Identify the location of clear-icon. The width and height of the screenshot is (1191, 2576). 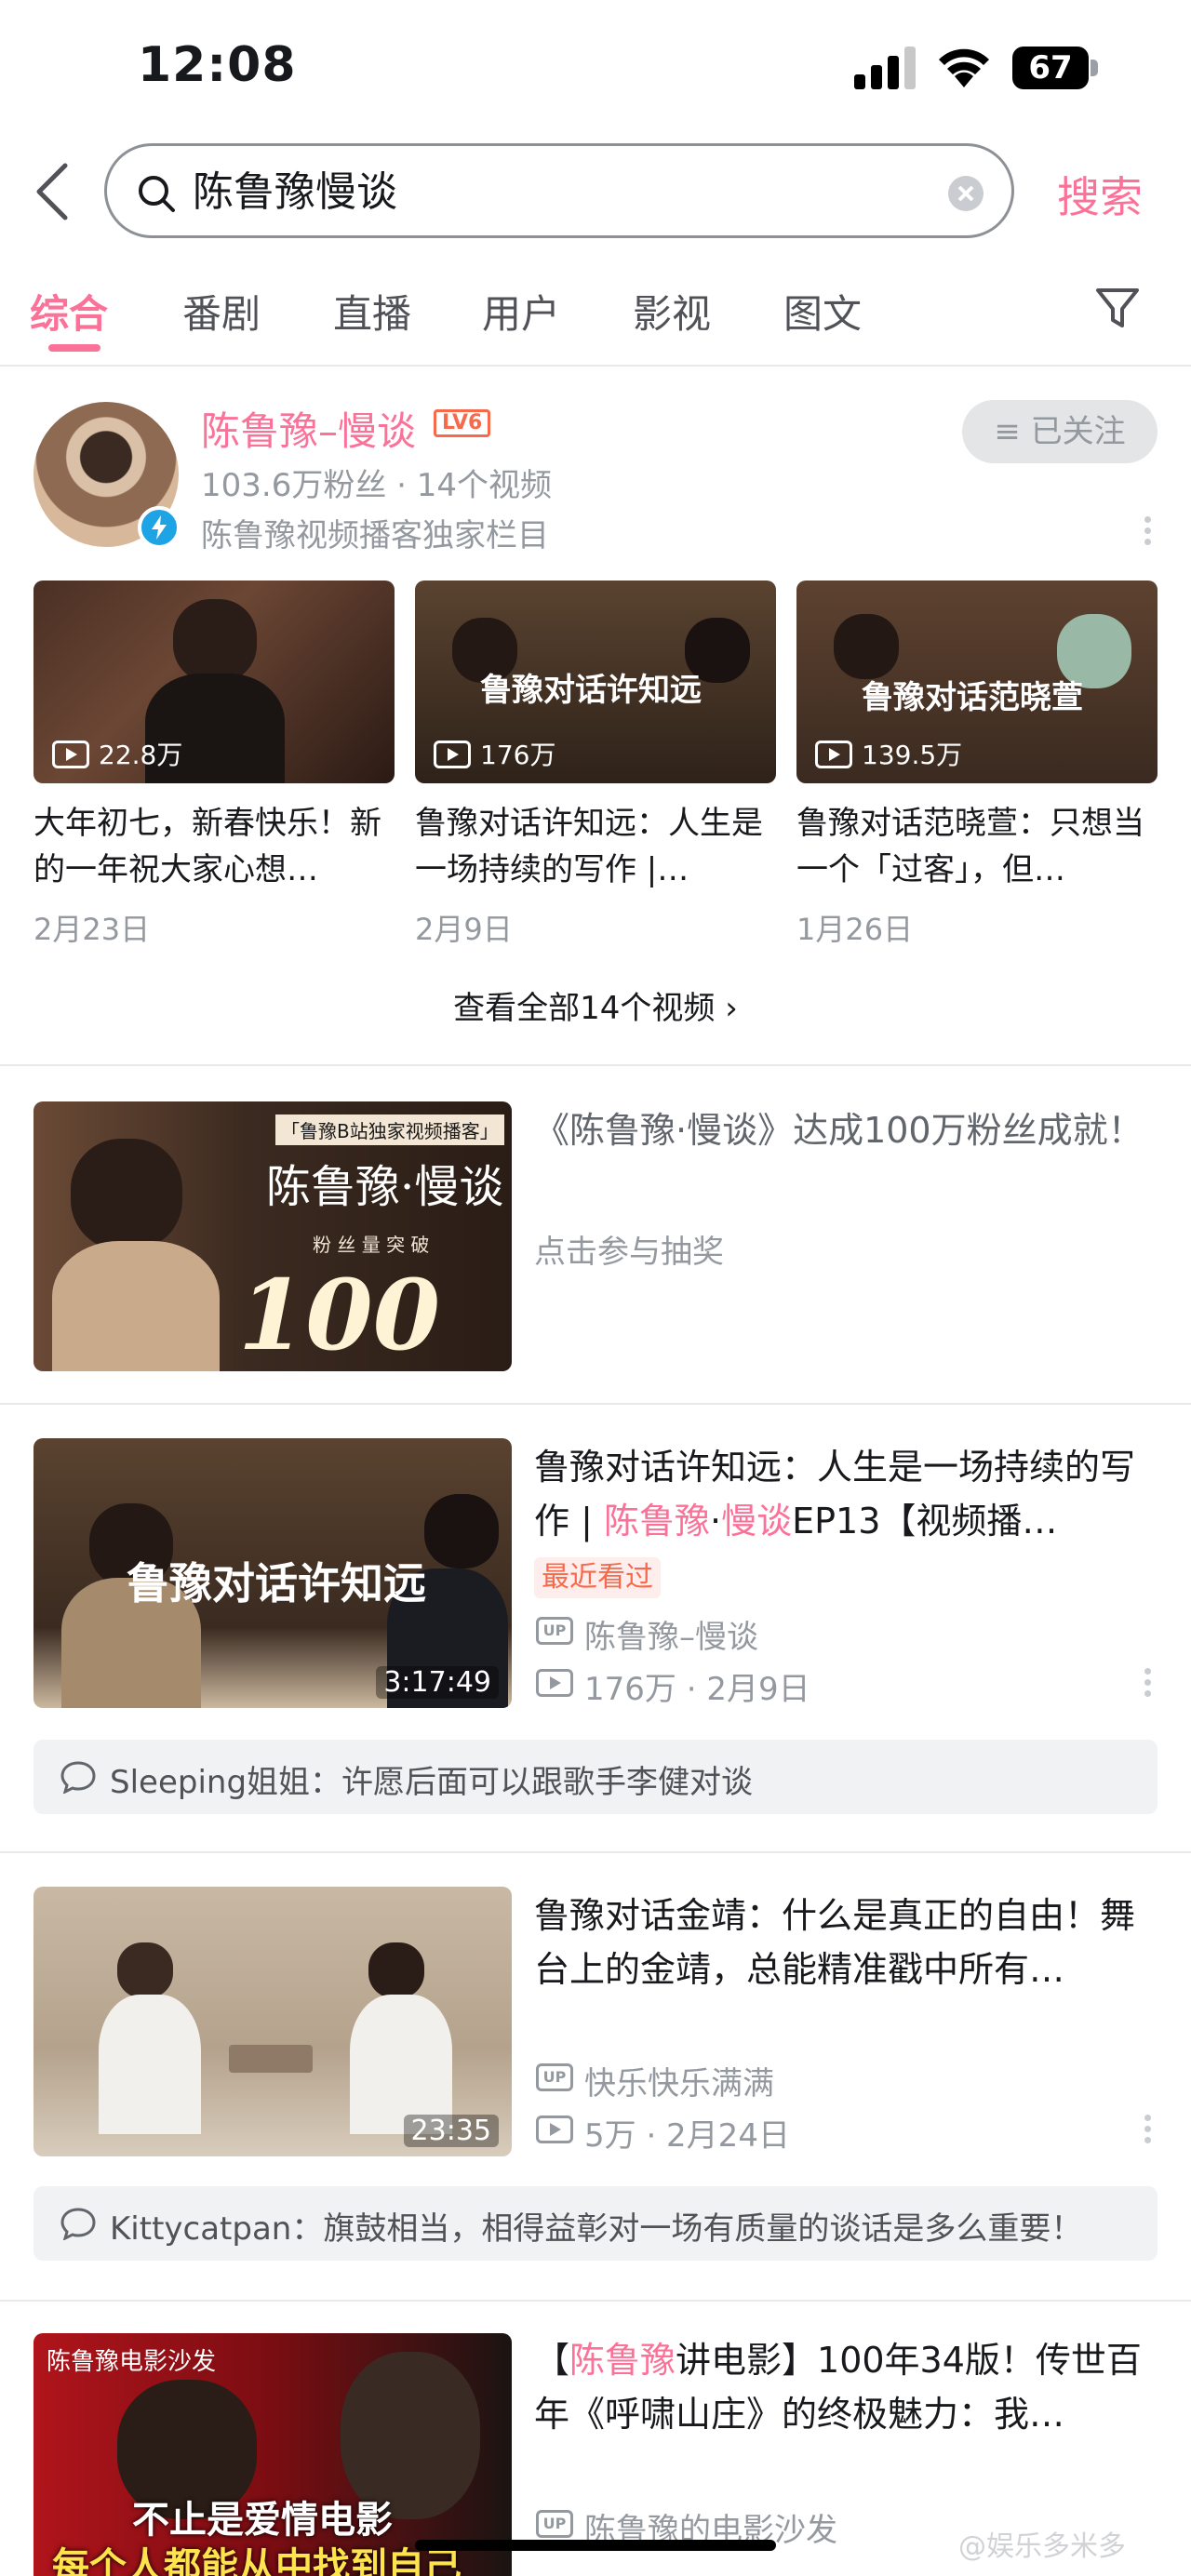
(966, 193).